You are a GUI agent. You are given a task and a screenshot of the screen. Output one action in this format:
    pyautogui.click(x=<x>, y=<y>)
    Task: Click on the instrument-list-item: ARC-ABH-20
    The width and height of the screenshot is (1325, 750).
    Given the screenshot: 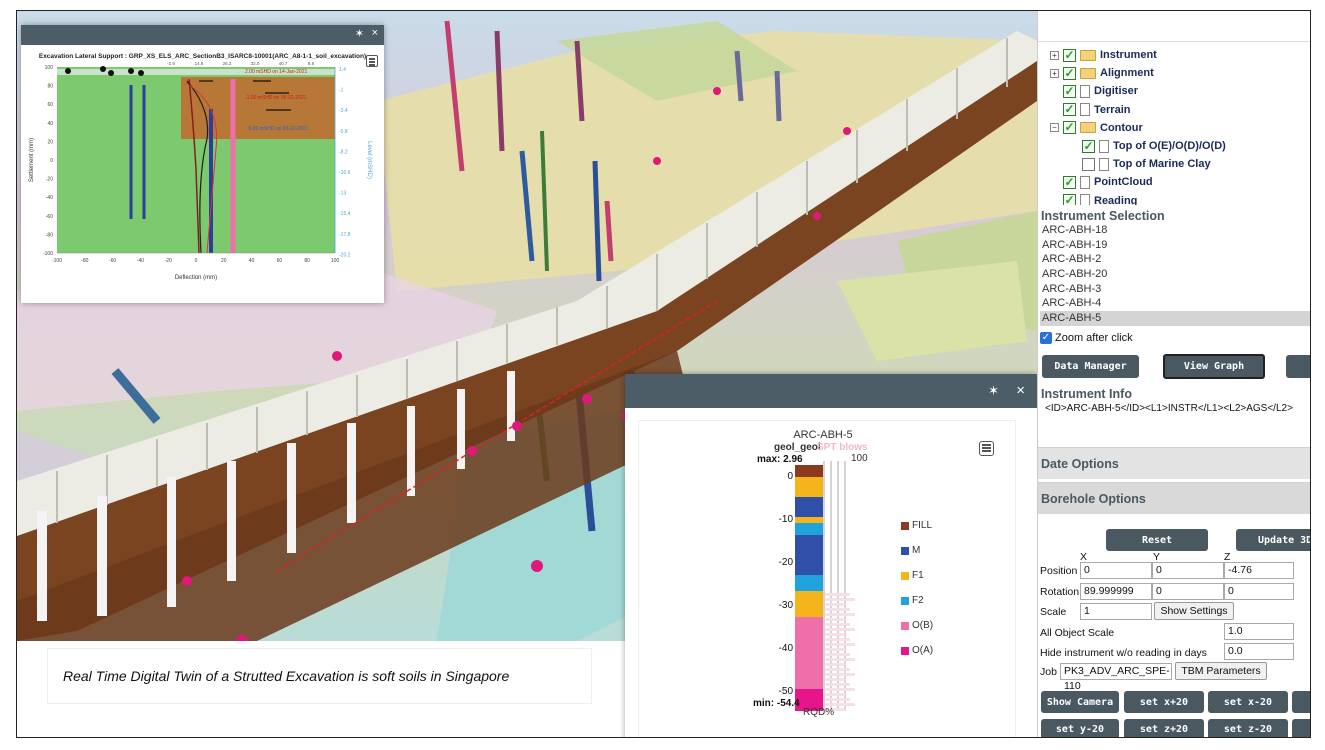 What is the action you would take?
    pyautogui.click(x=1175, y=274)
    